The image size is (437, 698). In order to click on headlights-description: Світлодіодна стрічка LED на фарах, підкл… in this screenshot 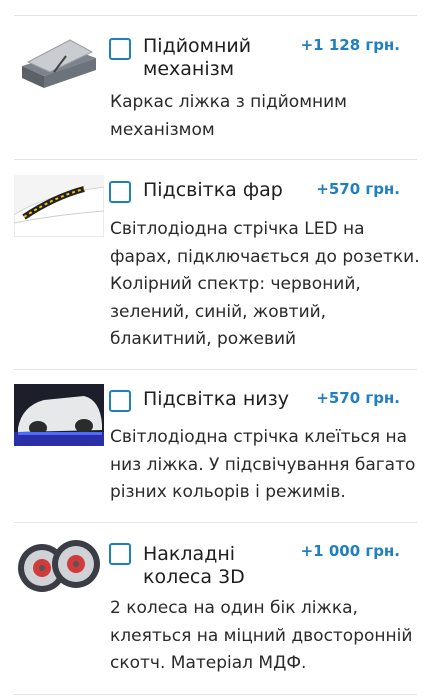, I will do `click(265, 284)`.